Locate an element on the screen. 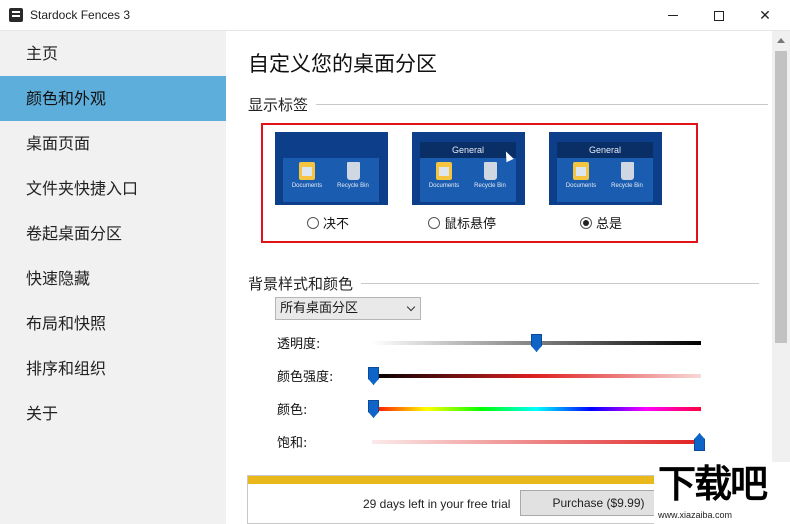 The image size is (790, 524). sidebar-item-desktop-pages: 桌面页面 is located at coordinates (113, 143).